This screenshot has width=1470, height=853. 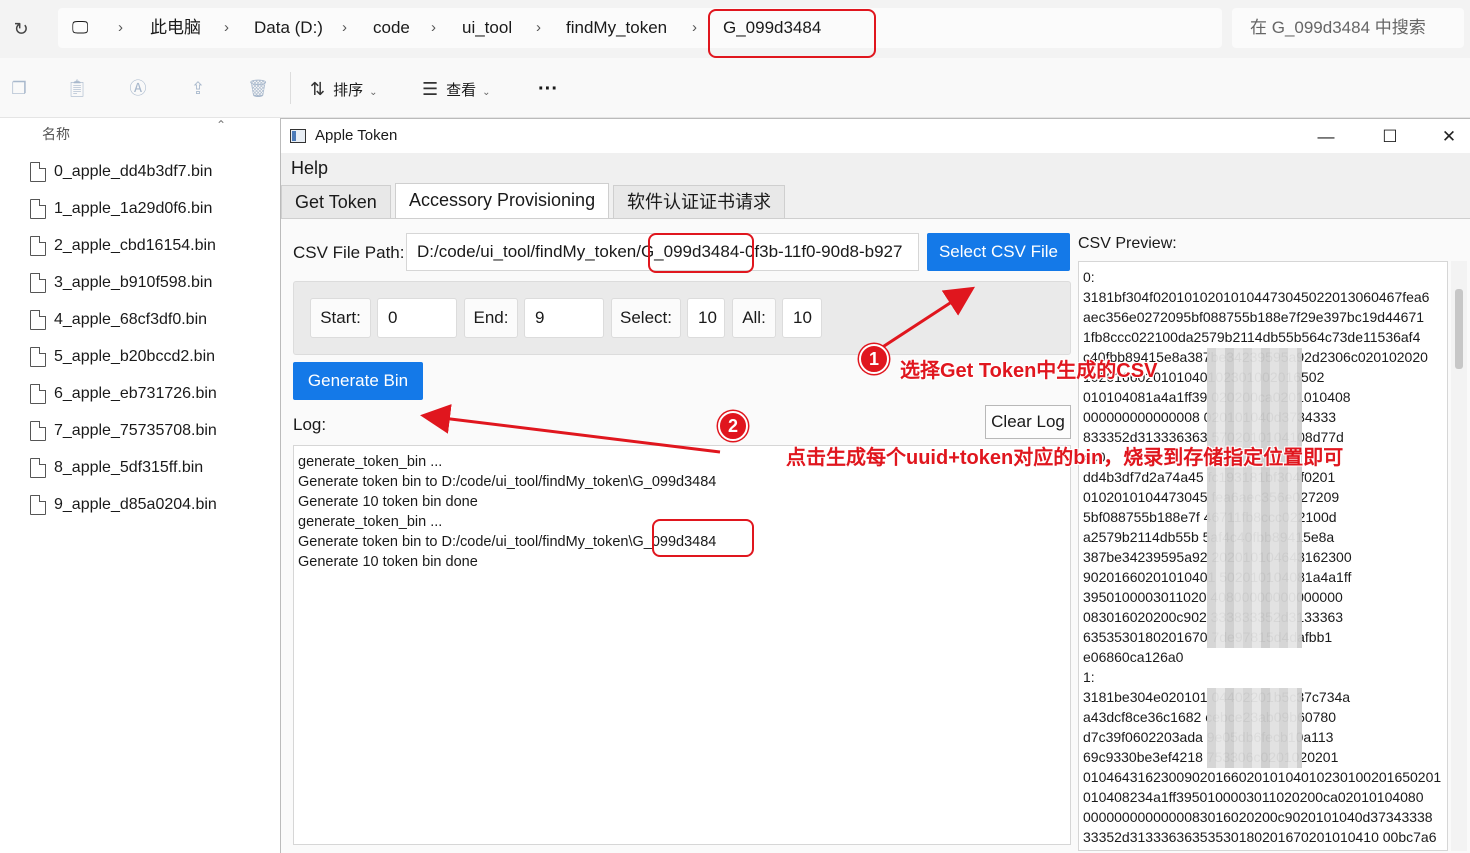 What do you see at coordinates (456, 89) in the screenshot?
I see `view-button: ☰ 查看 ⌄` at bounding box center [456, 89].